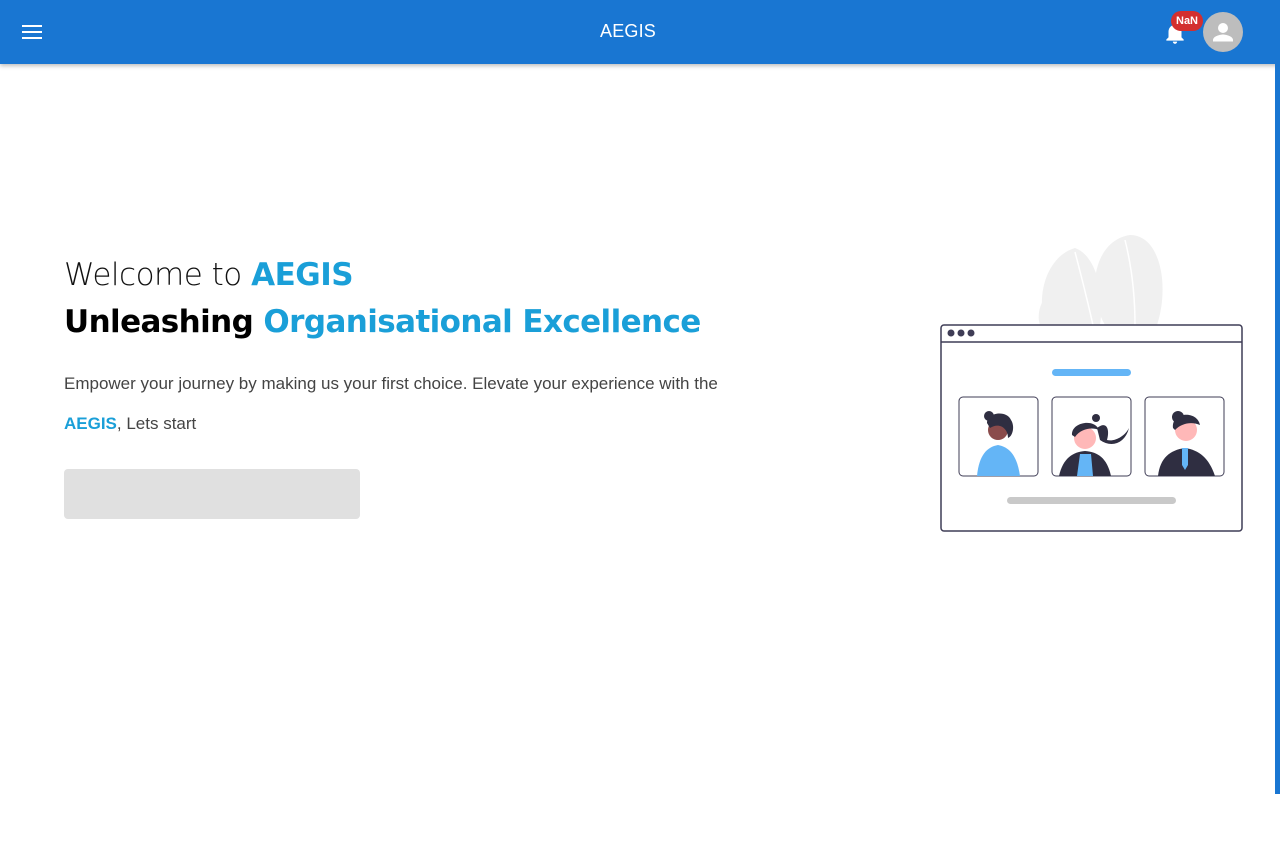  I want to click on tagline-heading: Unleashing Organisational Excellence, so click(424, 322).